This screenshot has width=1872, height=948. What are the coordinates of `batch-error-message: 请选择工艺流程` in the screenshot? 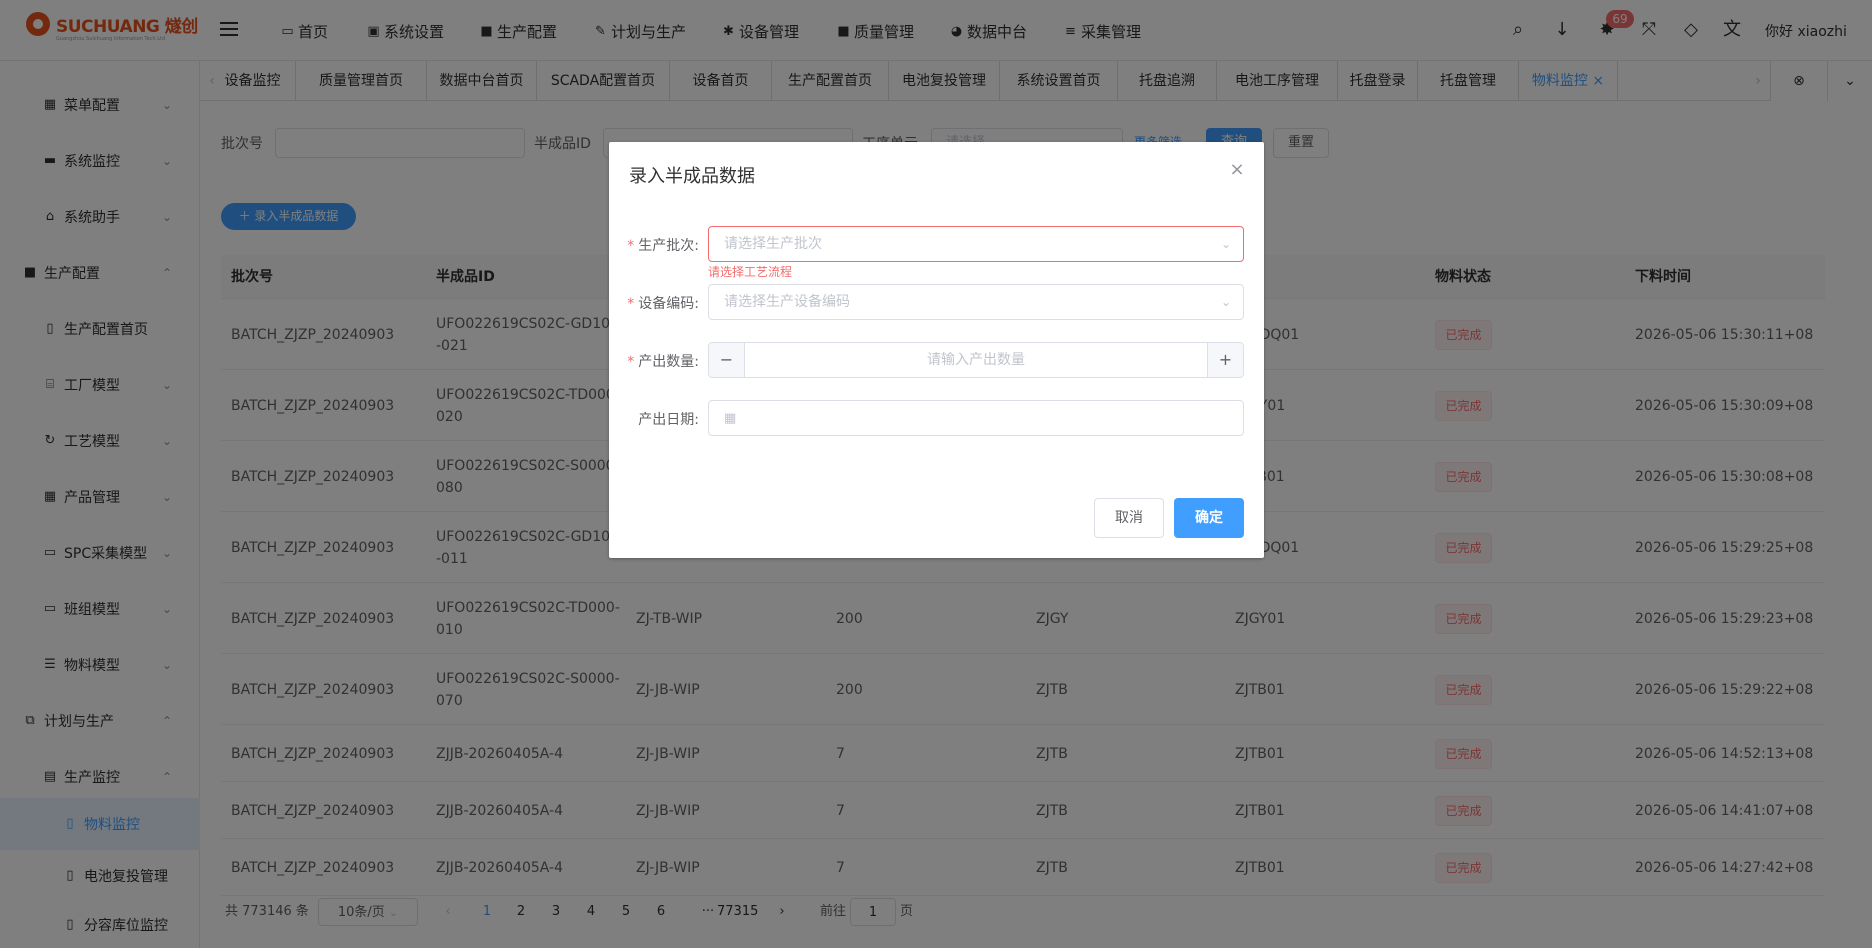 It's located at (750, 272).